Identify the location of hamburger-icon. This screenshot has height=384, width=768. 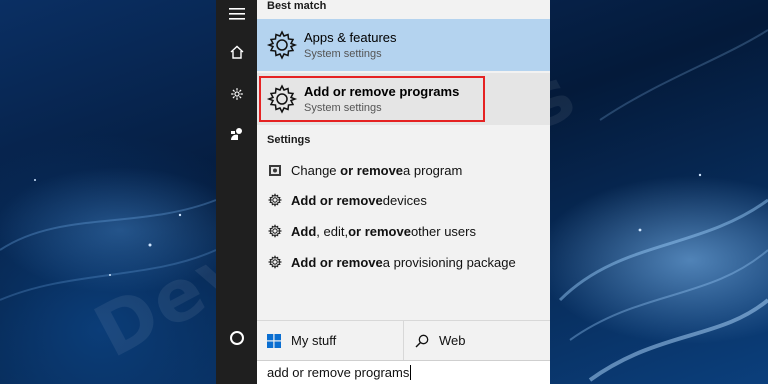
(236, 14).